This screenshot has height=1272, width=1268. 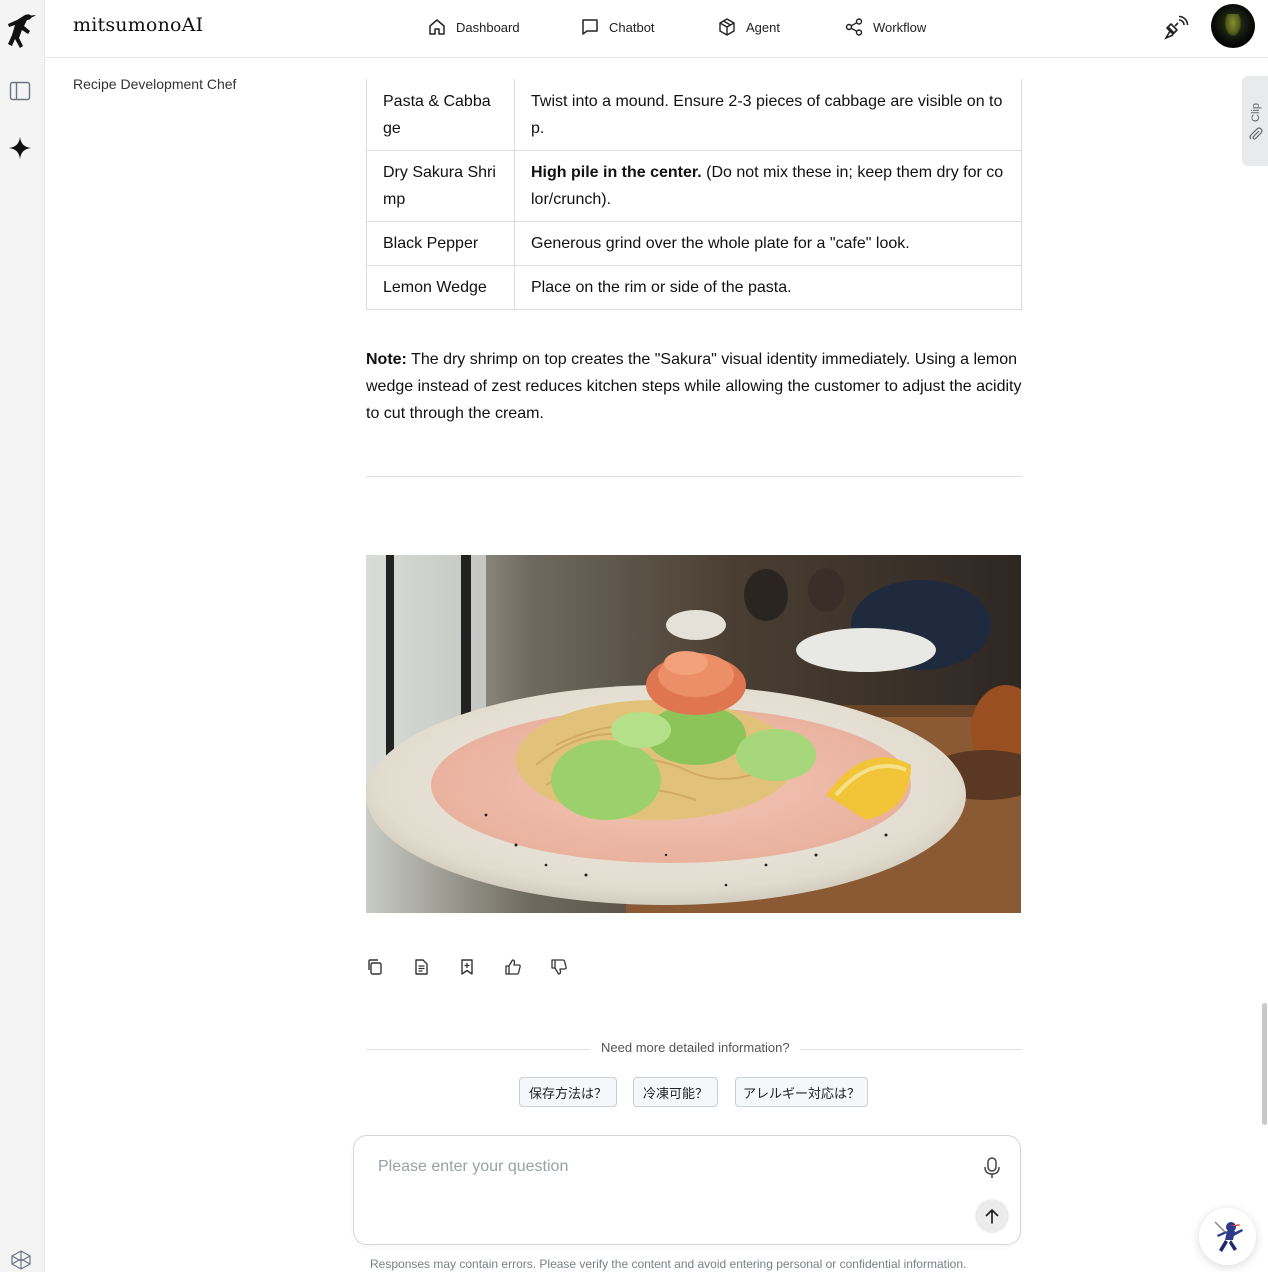 What do you see at coordinates (694, 476) in the screenshot?
I see `divider` at bounding box center [694, 476].